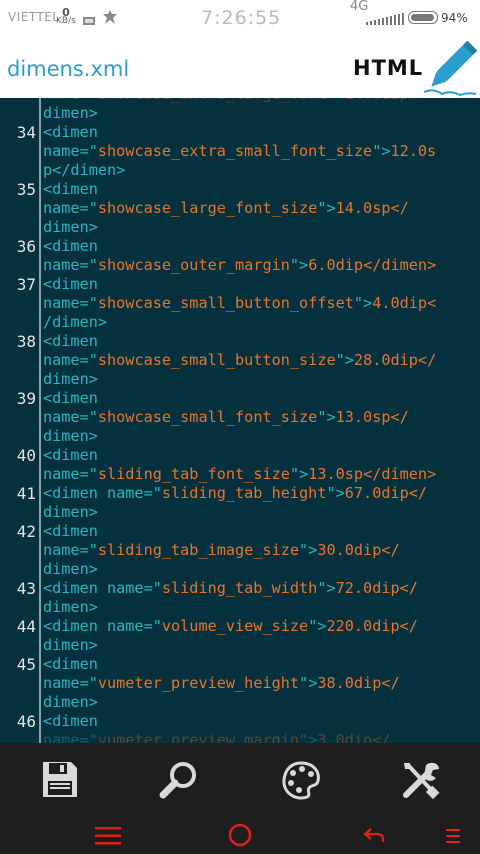 The height and width of the screenshot is (854, 480). What do you see at coordinates (372, 417) in the screenshot?
I see `code-value: 13.0sp</` at bounding box center [372, 417].